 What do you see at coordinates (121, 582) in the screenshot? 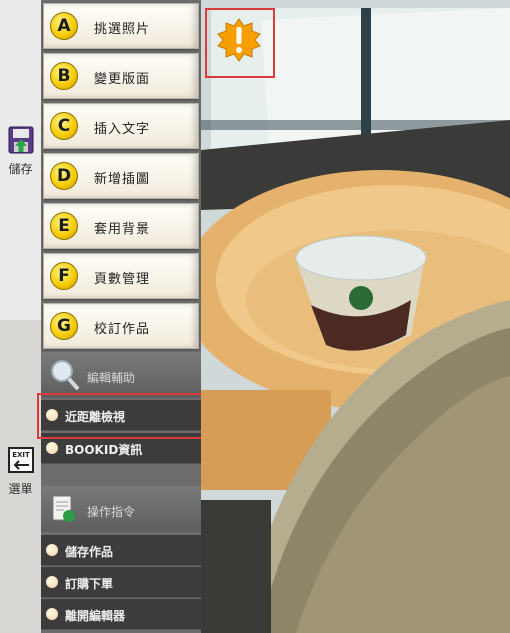
I see `menu-item-place-order: 訂購下單` at bounding box center [121, 582].